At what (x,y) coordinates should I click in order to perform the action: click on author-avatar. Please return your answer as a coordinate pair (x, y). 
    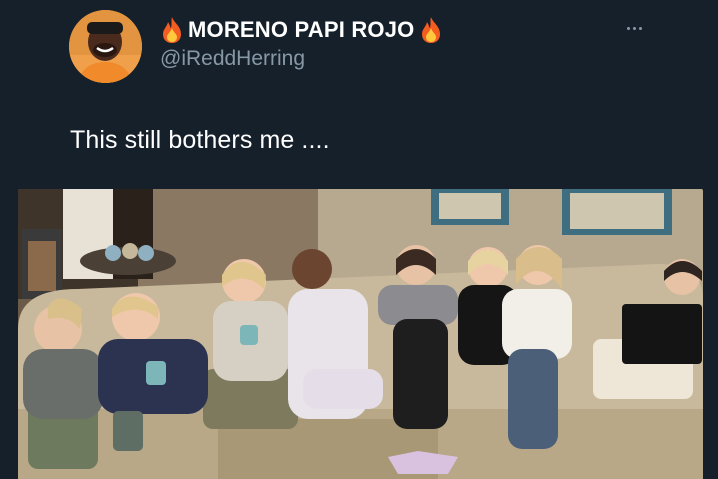
    Looking at the image, I should click on (105, 46).